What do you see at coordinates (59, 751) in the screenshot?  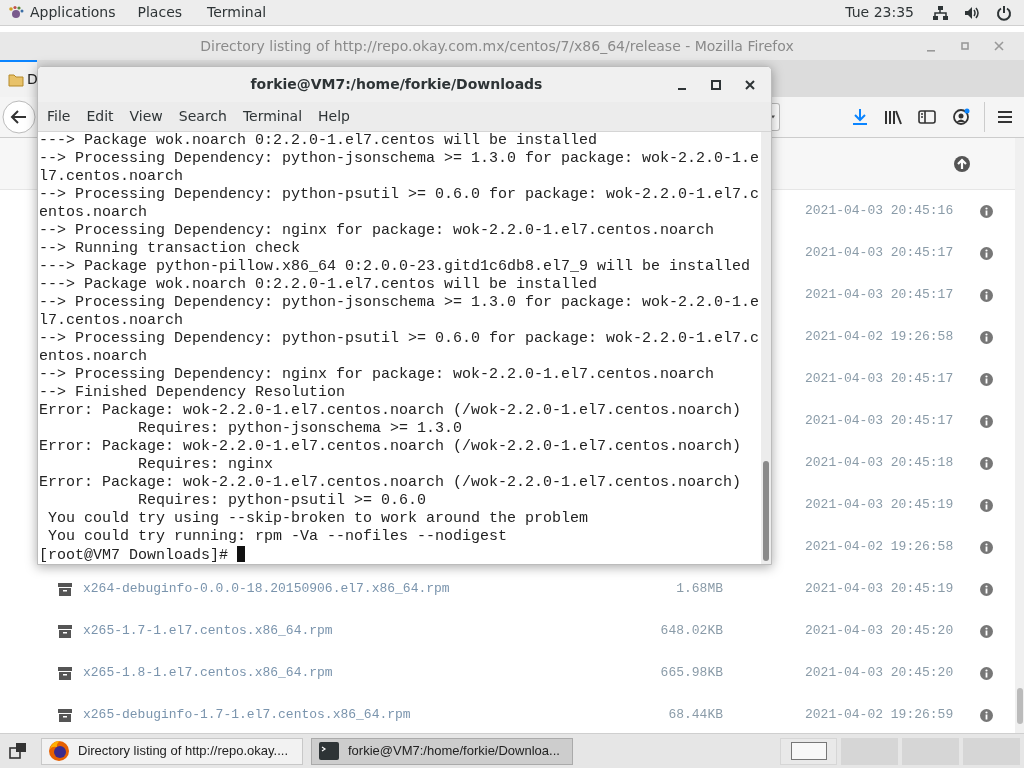 I see `browser-icon` at bounding box center [59, 751].